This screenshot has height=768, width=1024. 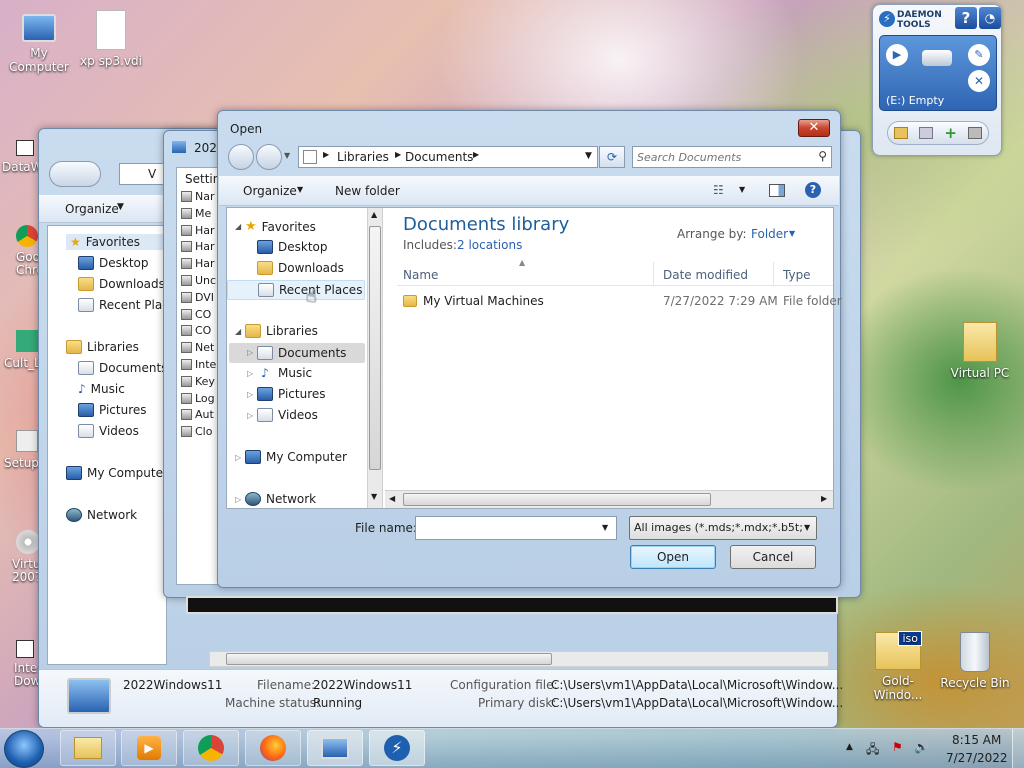 I want to click on cancel-button: Cancel, so click(x=773, y=557).